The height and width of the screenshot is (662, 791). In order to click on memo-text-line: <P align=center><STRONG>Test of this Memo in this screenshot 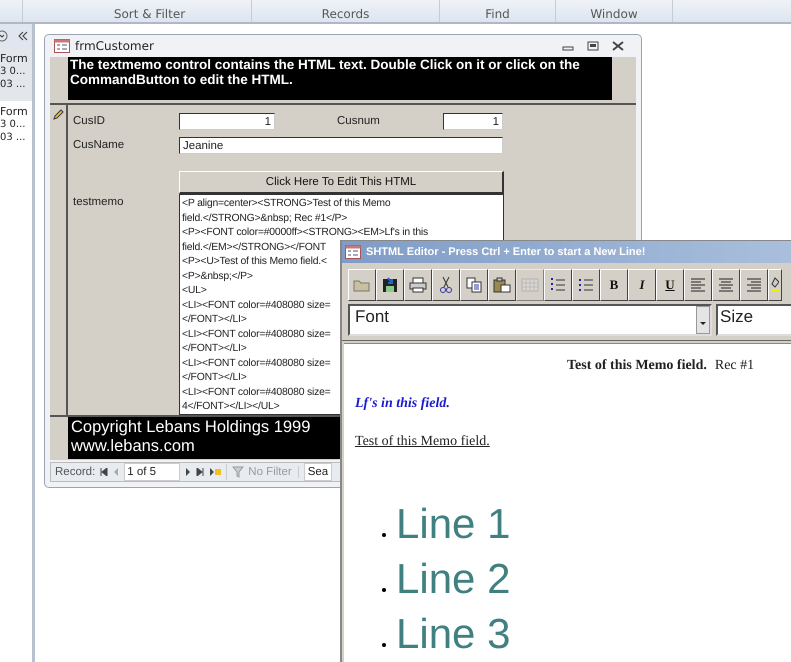, I will do `click(286, 204)`.